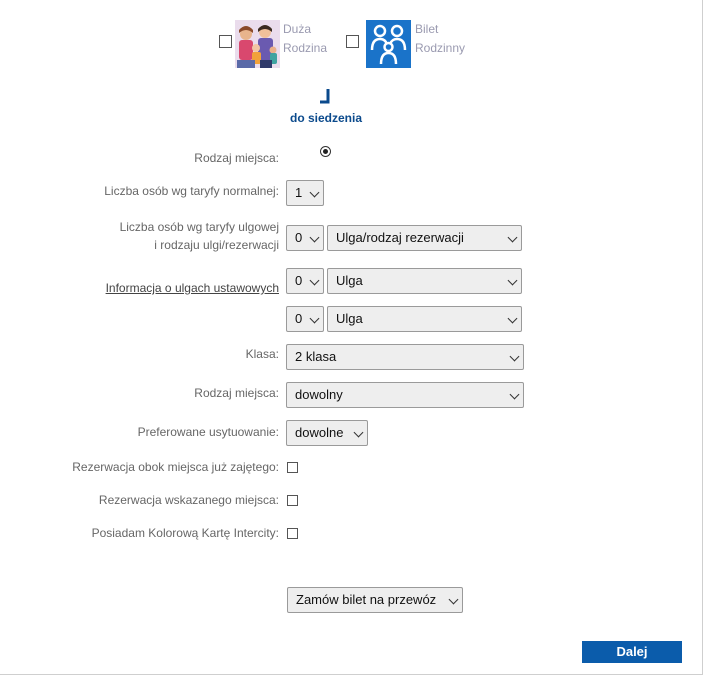 This screenshot has height=678, width=707. What do you see at coordinates (216, 245) in the screenshot?
I see `reduced-label-line2: i rodzaju ulgi/rezerwacji` at bounding box center [216, 245].